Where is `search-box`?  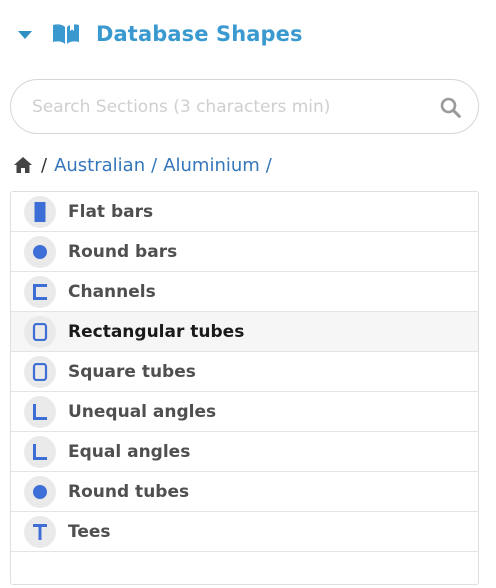
search-box is located at coordinates (244, 106).